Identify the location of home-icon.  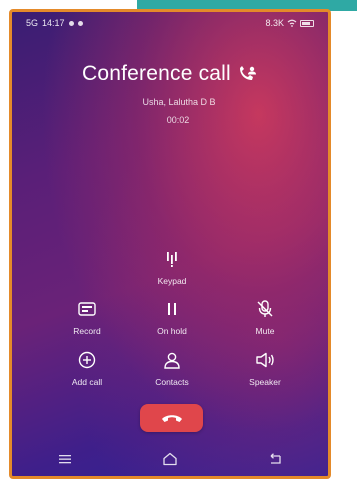
(170, 459).